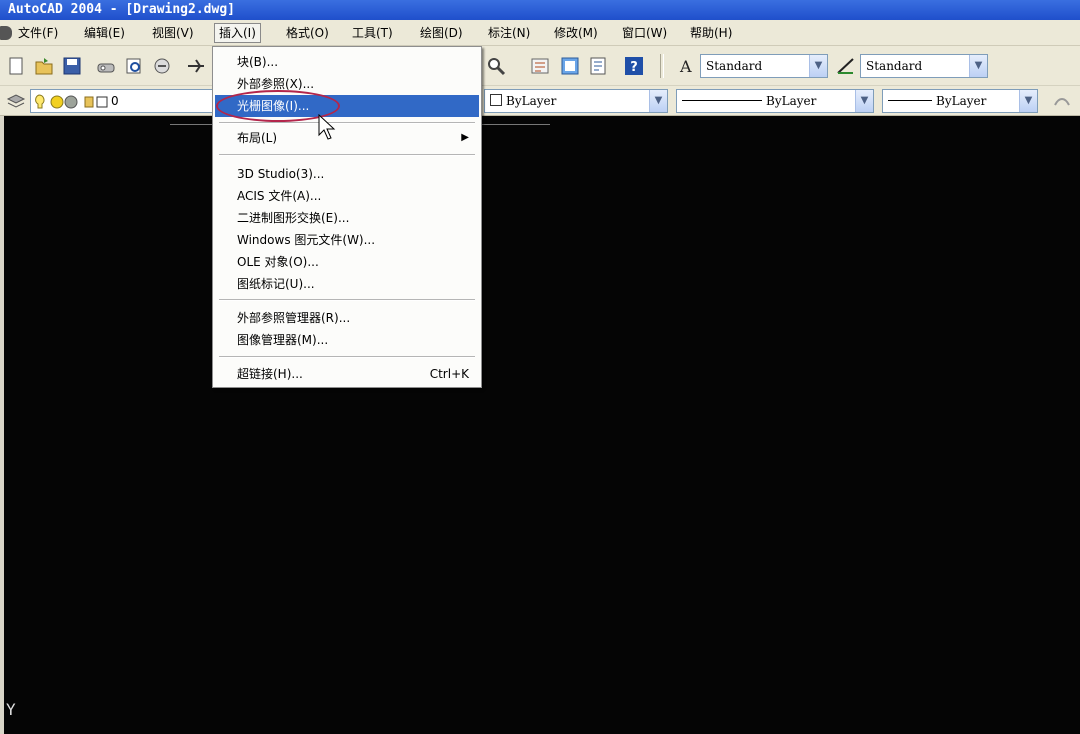  Describe the element at coordinates (570, 66) in the screenshot. I see `design-center-icon` at that location.